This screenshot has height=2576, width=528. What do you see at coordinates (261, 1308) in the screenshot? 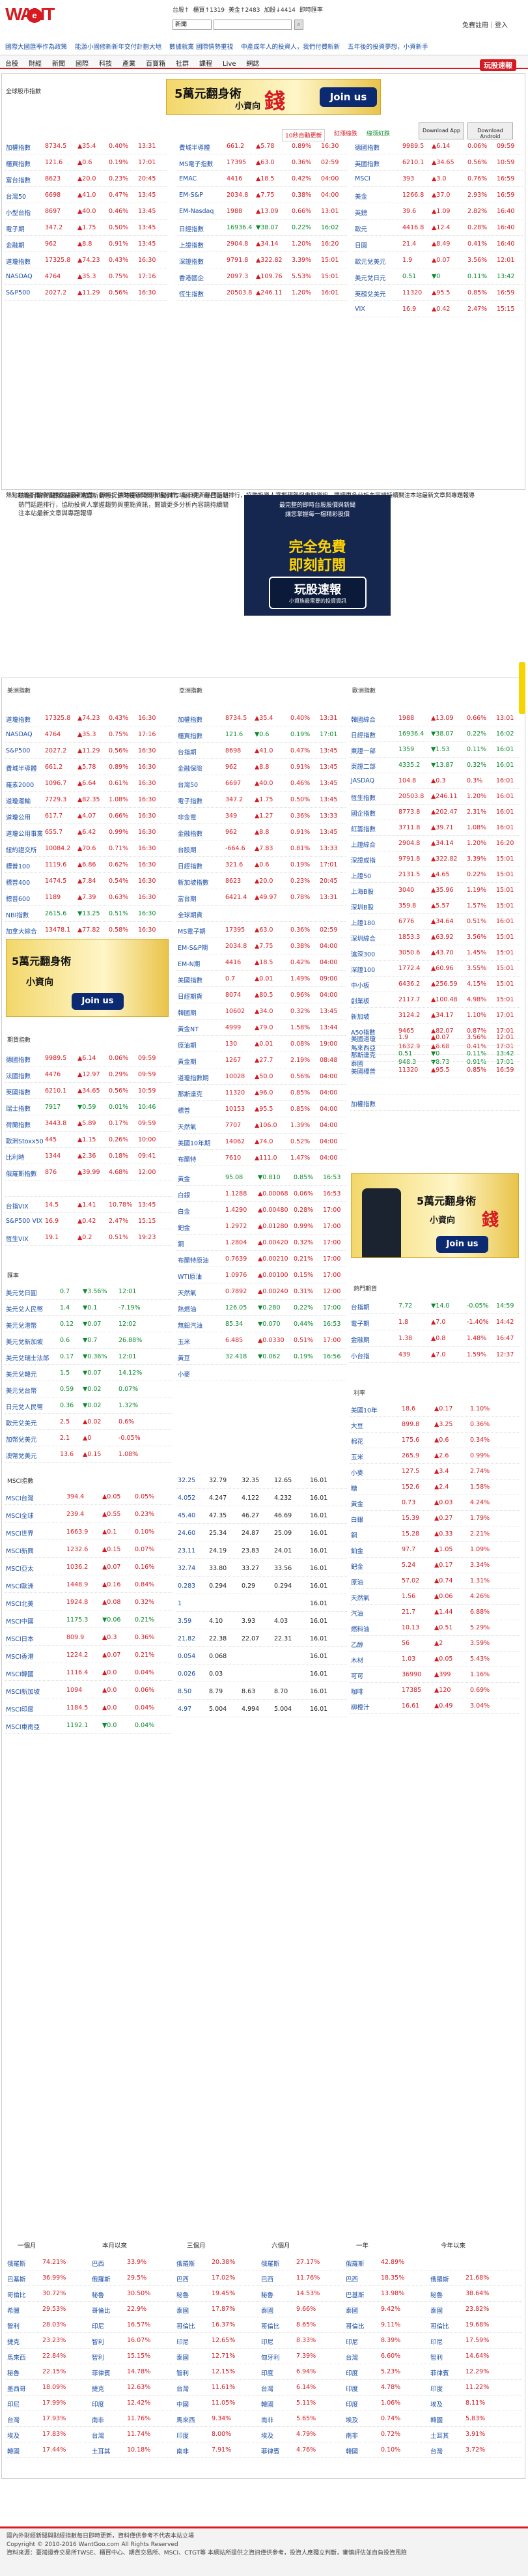
I see `table-row: 熱燃油 126.05 ▼0.280 0.22% 17:00` at bounding box center [261, 1308].